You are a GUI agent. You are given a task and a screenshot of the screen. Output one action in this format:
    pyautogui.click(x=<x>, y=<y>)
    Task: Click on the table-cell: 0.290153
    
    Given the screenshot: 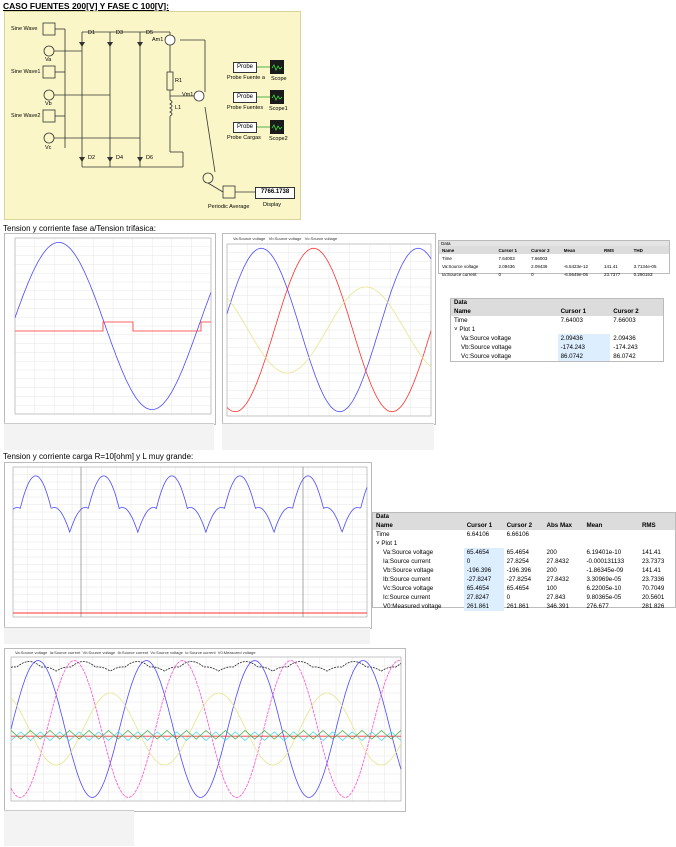 What is the action you would take?
    pyautogui.click(x=643, y=274)
    